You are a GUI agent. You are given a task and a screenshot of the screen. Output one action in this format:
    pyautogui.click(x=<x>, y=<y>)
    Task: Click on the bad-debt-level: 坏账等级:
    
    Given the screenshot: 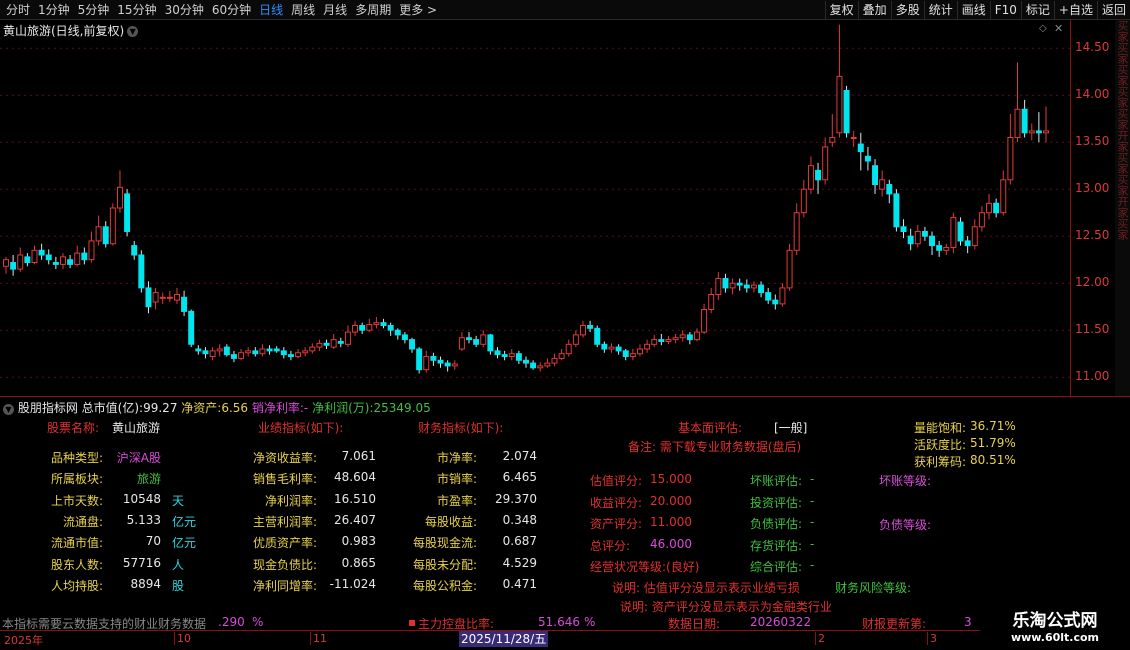 What is the action you would take?
    pyautogui.click(x=905, y=481)
    